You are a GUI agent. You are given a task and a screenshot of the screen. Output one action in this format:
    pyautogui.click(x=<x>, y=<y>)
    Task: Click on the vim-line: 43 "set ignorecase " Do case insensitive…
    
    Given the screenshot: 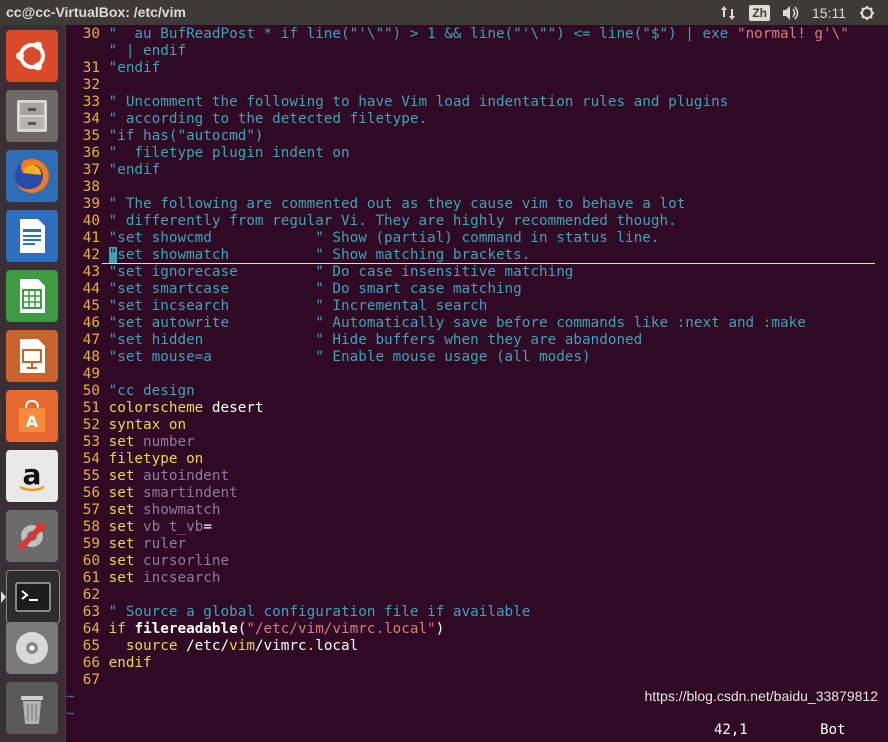 What is the action you would take?
    pyautogui.click(x=320, y=272)
    